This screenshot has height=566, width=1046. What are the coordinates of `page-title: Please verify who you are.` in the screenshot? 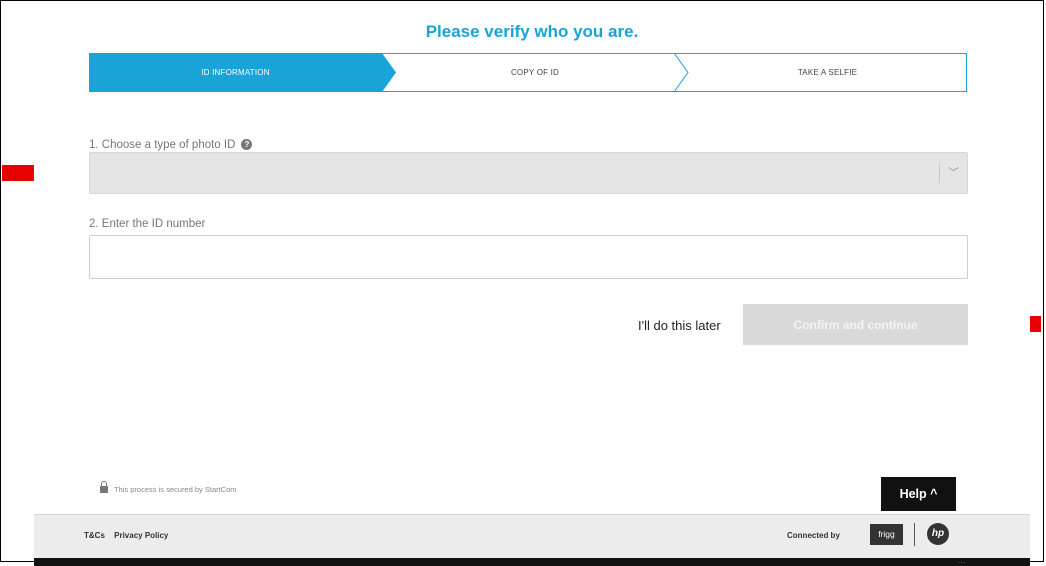 It's located at (532, 31).